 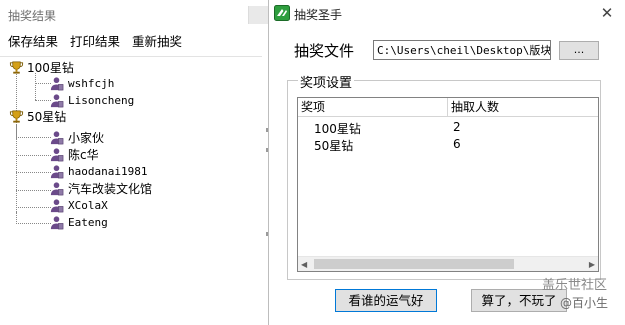 What do you see at coordinates (457, 144) in the screenshot?
I see `row-count: 6` at bounding box center [457, 144].